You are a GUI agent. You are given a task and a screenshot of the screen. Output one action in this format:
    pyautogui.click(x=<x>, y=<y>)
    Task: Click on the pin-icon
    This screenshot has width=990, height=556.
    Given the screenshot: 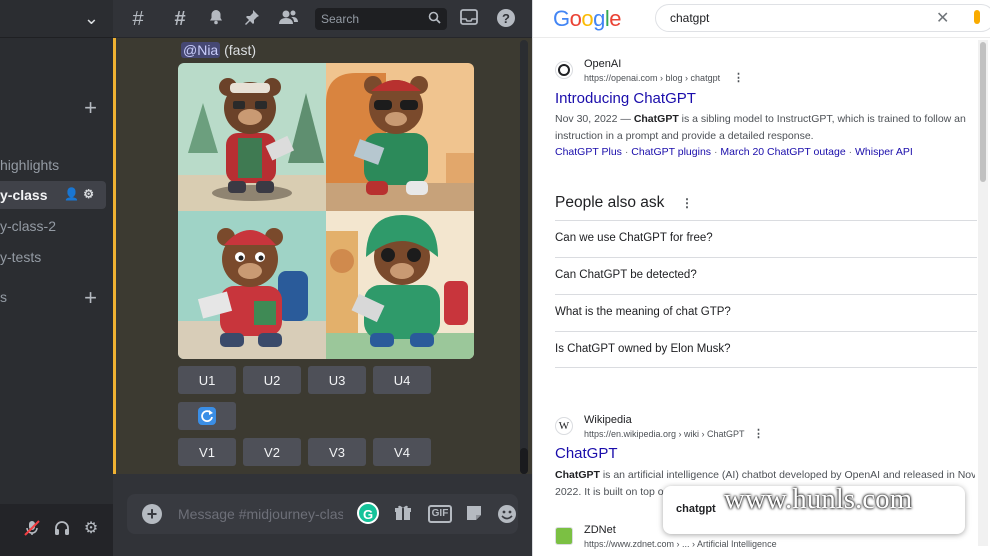 What is the action you would take?
    pyautogui.click(x=252, y=19)
    